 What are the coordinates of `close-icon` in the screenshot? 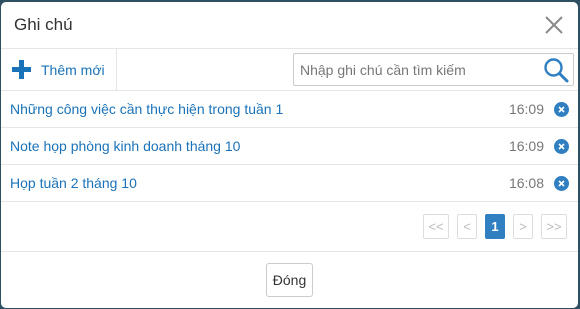 It's located at (554, 25).